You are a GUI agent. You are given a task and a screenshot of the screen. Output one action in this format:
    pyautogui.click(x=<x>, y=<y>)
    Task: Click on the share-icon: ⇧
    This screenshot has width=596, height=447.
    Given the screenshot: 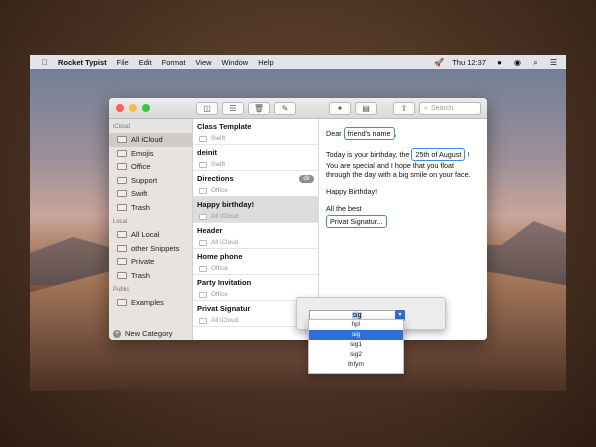 What is the action you would take?
    pyautogui.click(x=404, y=108)
    